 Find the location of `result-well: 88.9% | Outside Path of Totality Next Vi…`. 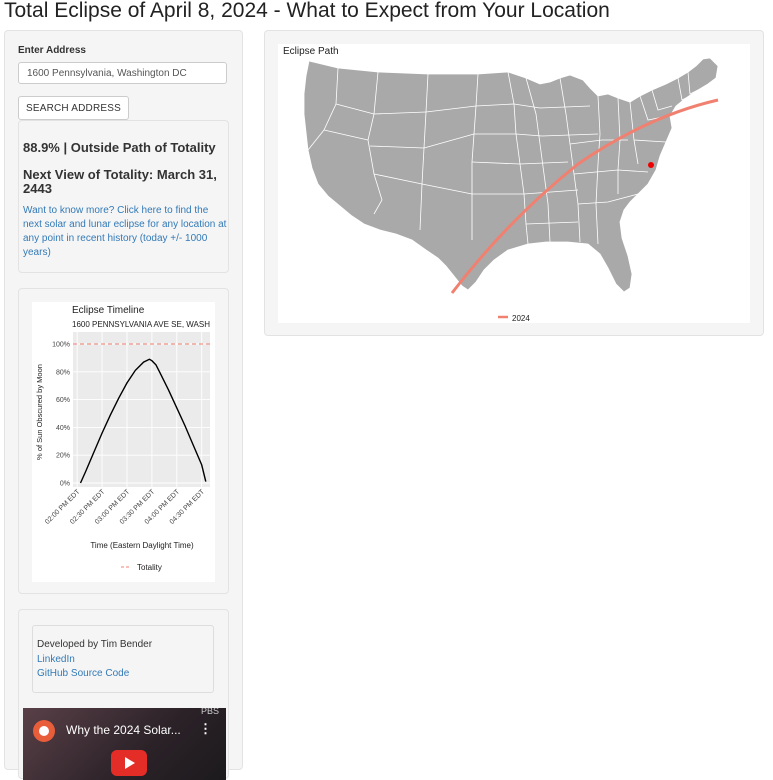

result-well: 88.9% | Outside Path of Totality Next Vi… is located at coordinates (123, 196).